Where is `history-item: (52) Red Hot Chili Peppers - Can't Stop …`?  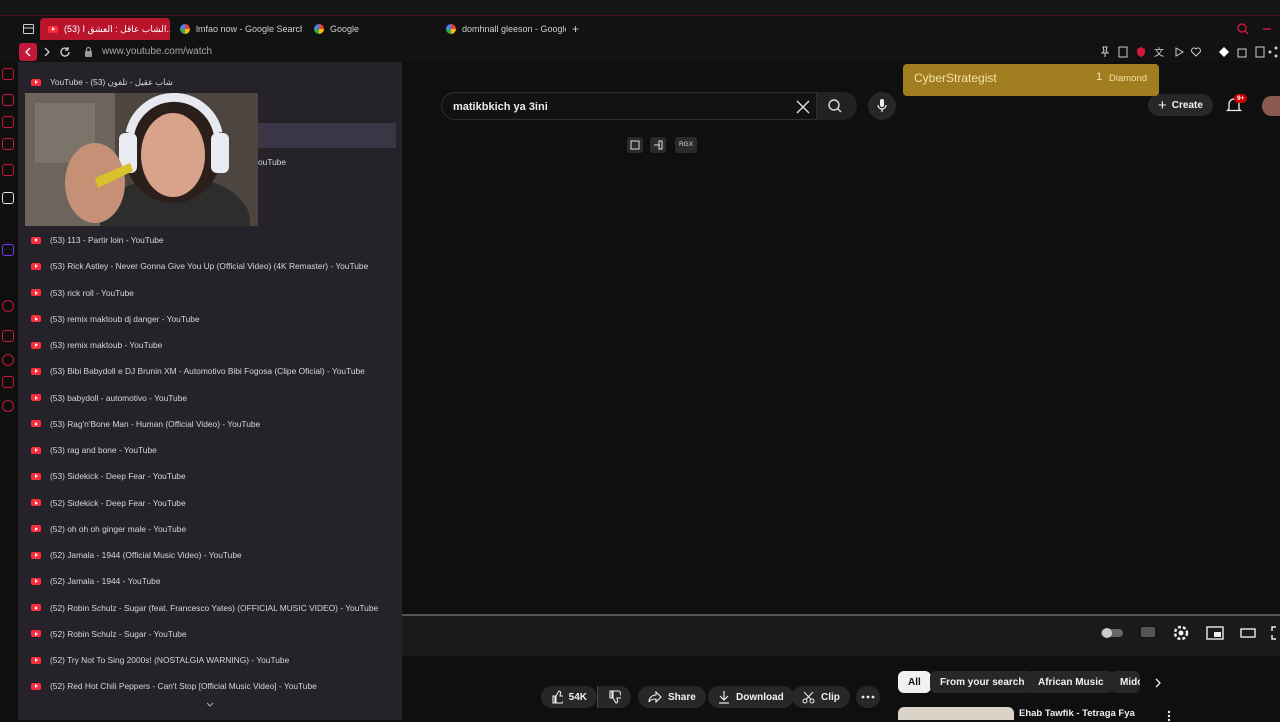
history-item: (52) Red Hot Chili Peppers - Can't Stop … is located at coordinates (210, 686).